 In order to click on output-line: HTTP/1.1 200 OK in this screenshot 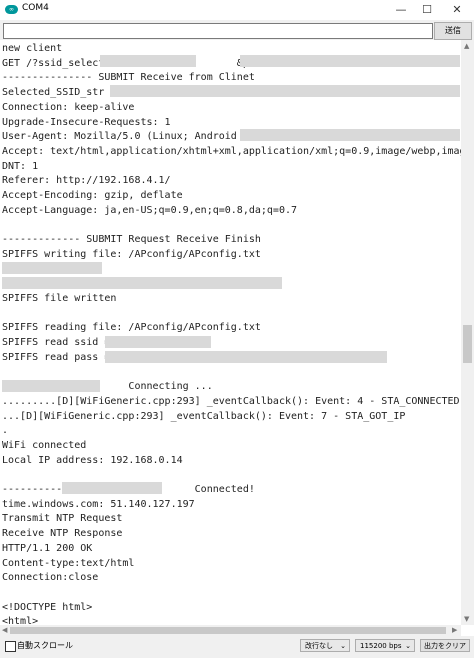, I will do `click(47, 548)`.